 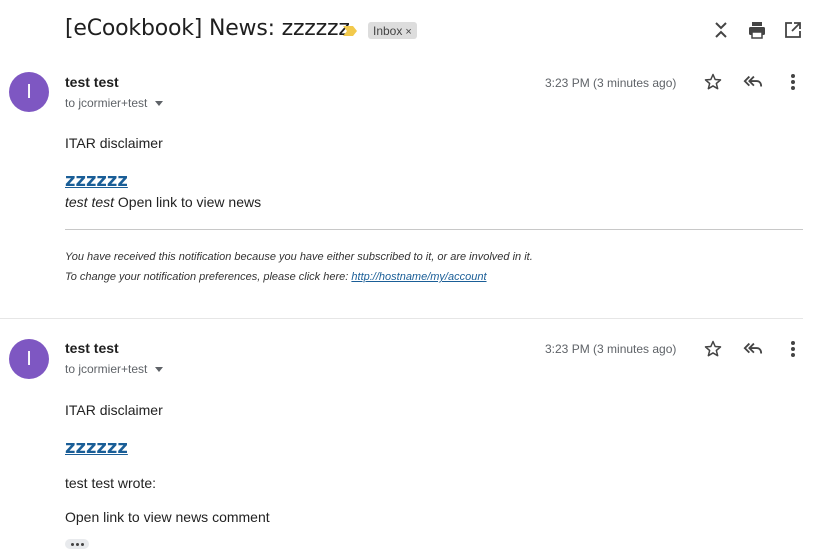 I want to click on collapse-all-icon, so click(x=721, y=30).